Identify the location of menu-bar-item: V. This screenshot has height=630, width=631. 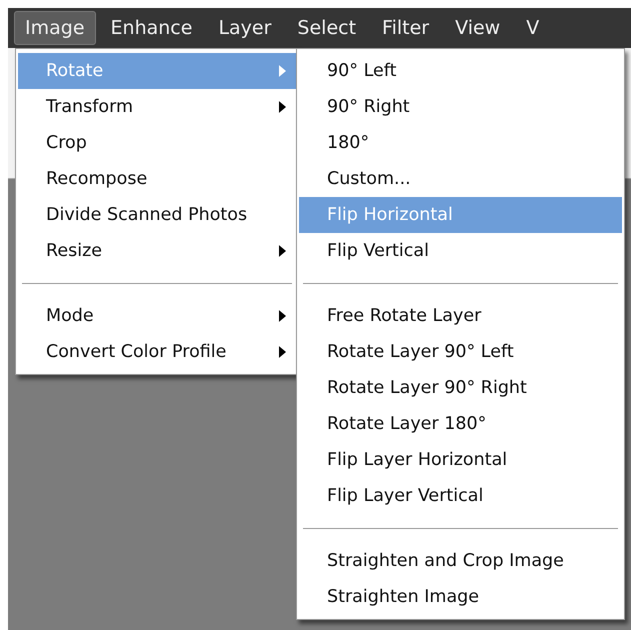
(532, 28).